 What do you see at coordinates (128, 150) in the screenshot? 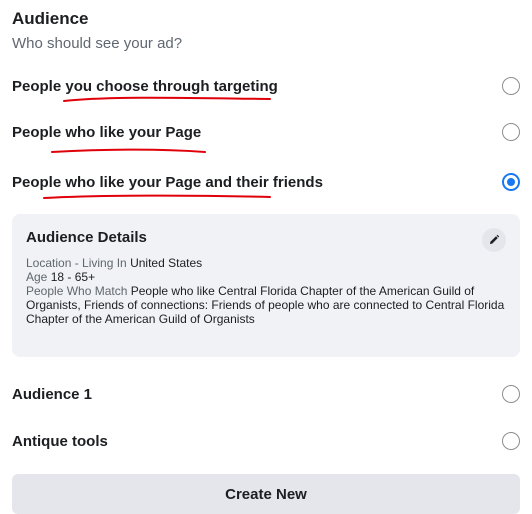
I see `underline-page-likes` at bounding box center [128, 150].